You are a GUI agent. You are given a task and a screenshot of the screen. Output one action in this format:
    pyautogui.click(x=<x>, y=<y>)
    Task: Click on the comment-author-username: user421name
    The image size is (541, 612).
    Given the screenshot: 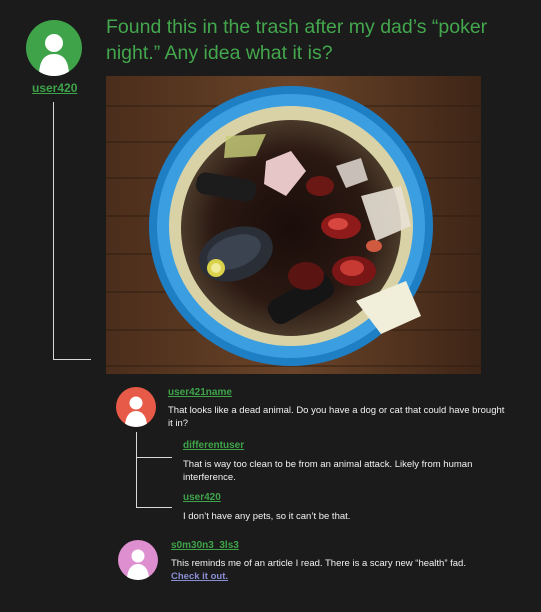 What is the action you would take?
    pyautogui.click(x=200, y=392)
    